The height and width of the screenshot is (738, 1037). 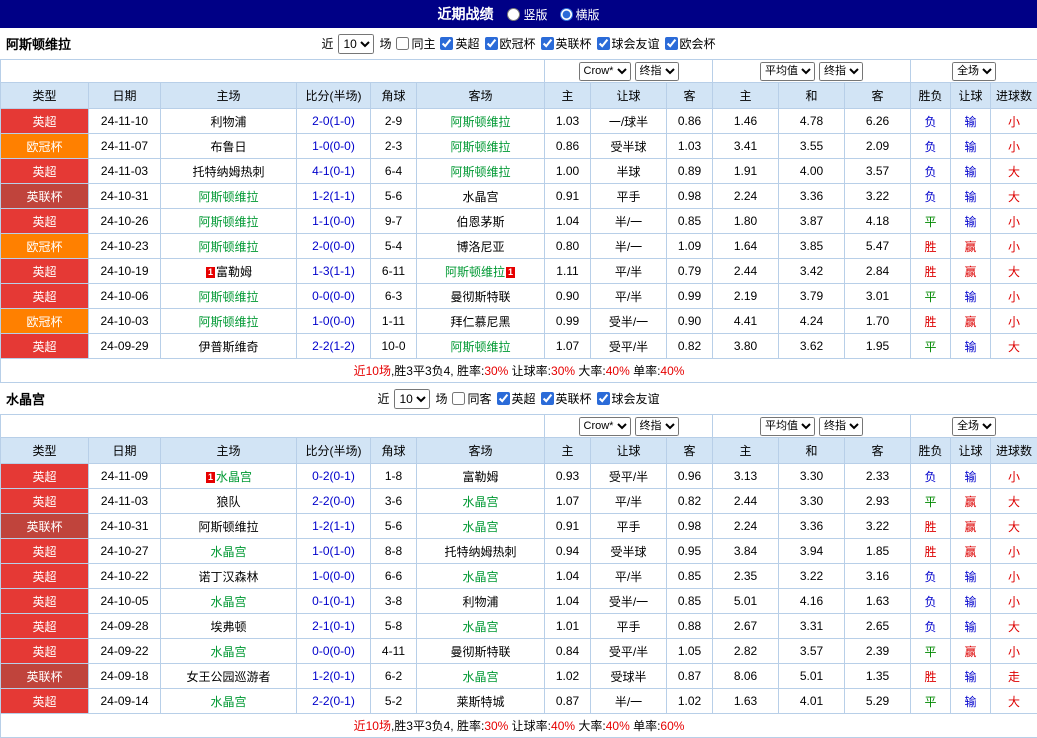 I want to click on away-team-cell: 富勒姆, so click(x=481, y=476).